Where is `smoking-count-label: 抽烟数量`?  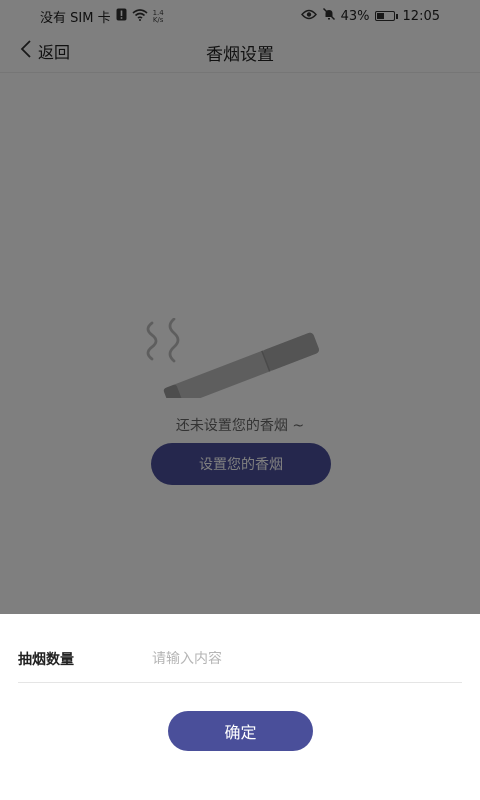
smoking-count-label: 抽烟数量 is located at coordinates (46, 660).